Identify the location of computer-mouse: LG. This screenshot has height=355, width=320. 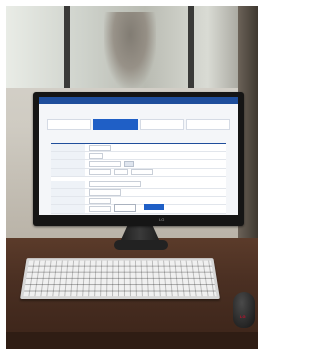
(244, 310).